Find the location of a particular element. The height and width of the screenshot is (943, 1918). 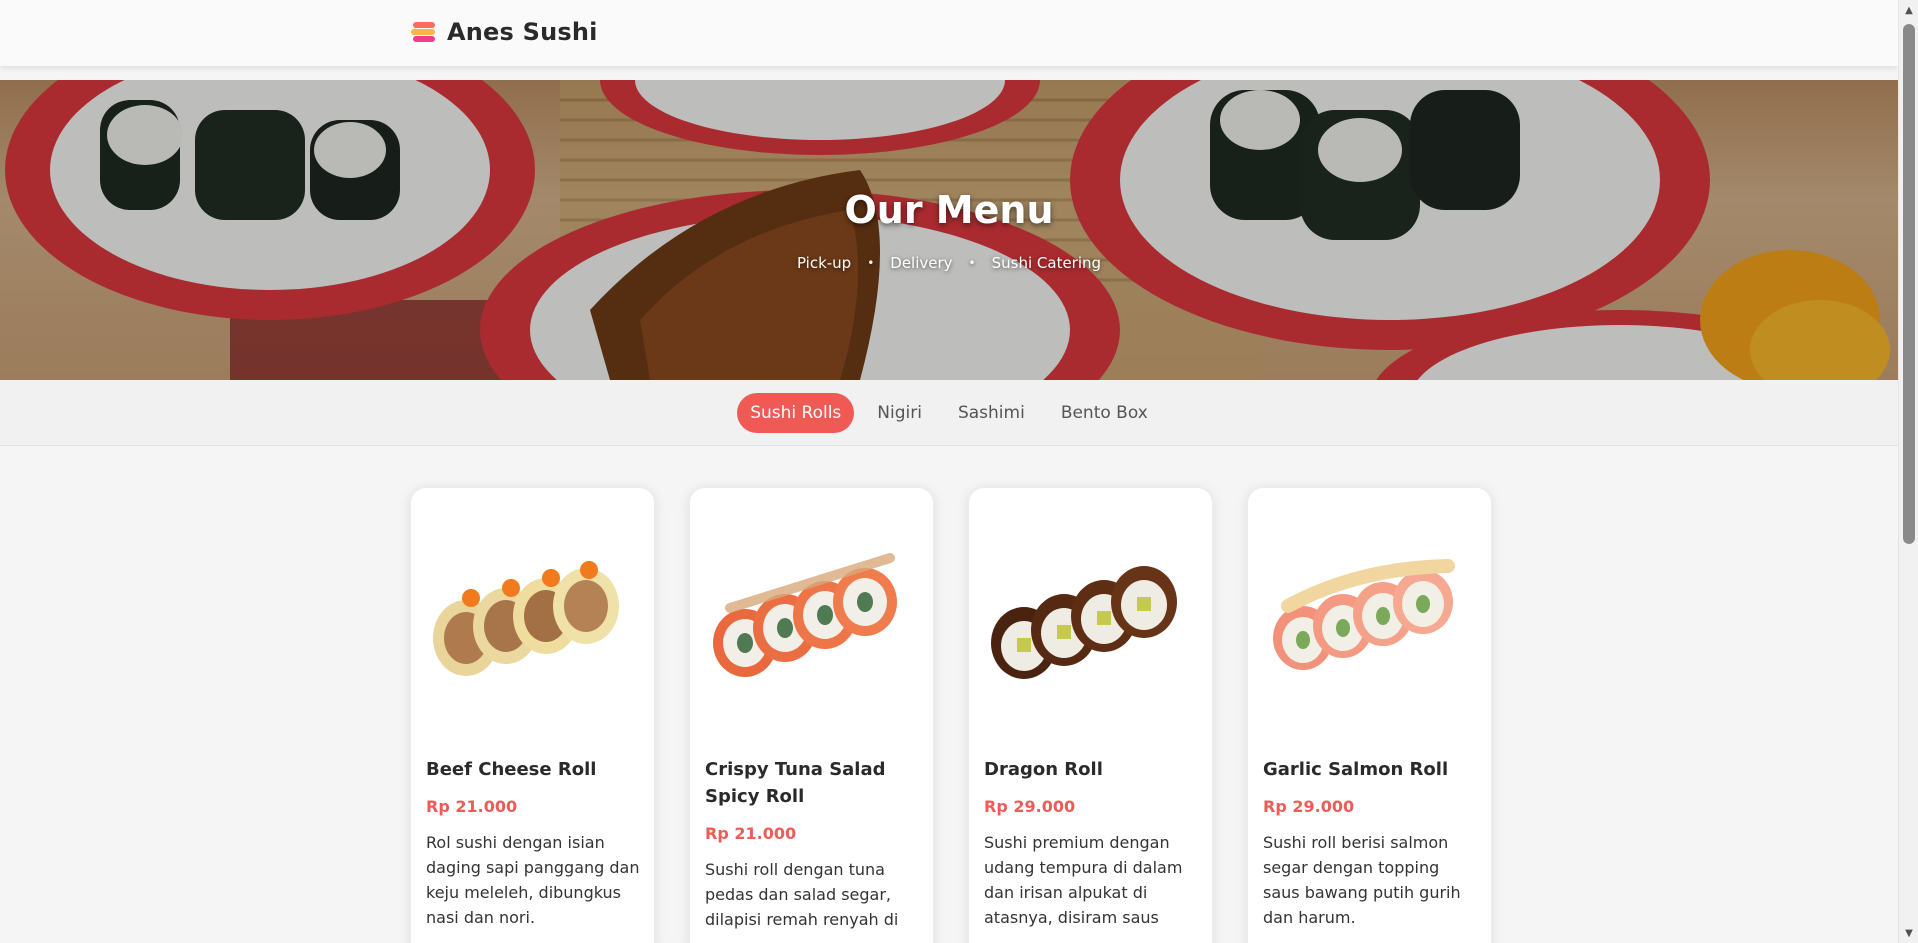

tab-sushi-rolls: Sushi Rolls is located at coordinates (796, 413).